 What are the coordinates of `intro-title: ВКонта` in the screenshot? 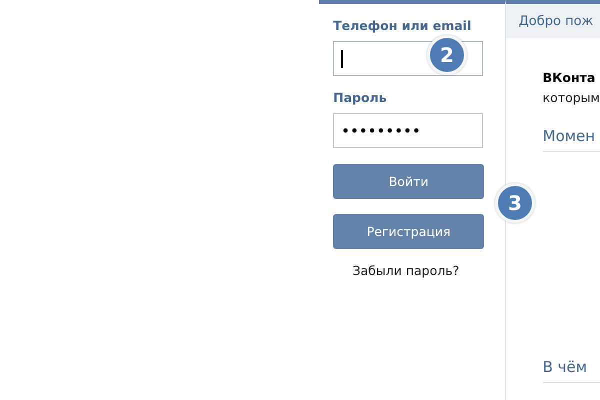 It's located at (569, 77).